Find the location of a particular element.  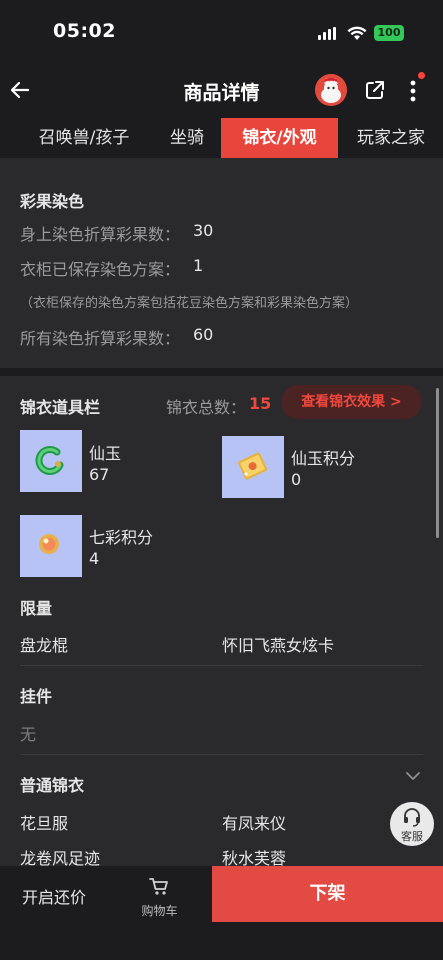

chevron-down-icon is located at coordinates (413, 776).